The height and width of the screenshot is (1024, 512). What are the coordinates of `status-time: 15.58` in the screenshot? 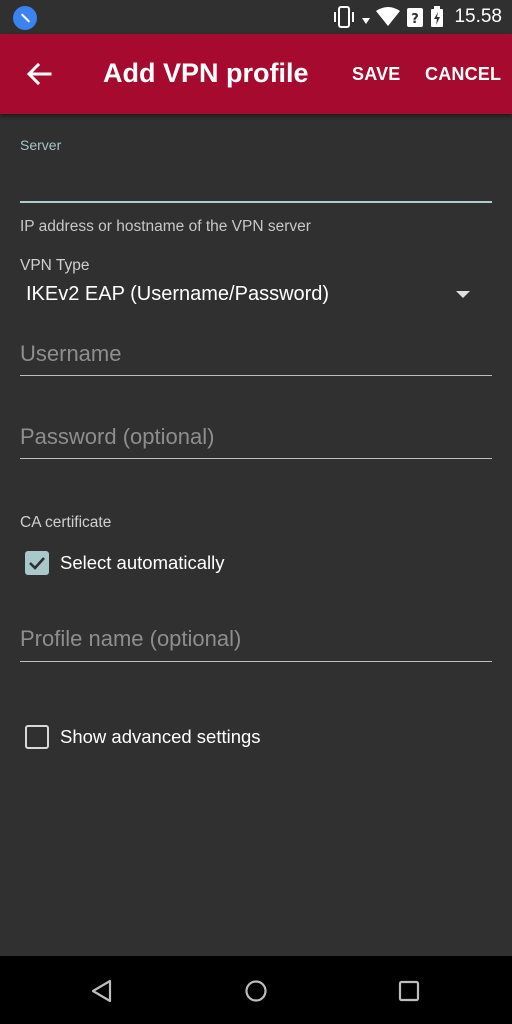 It's located at (478, 16).